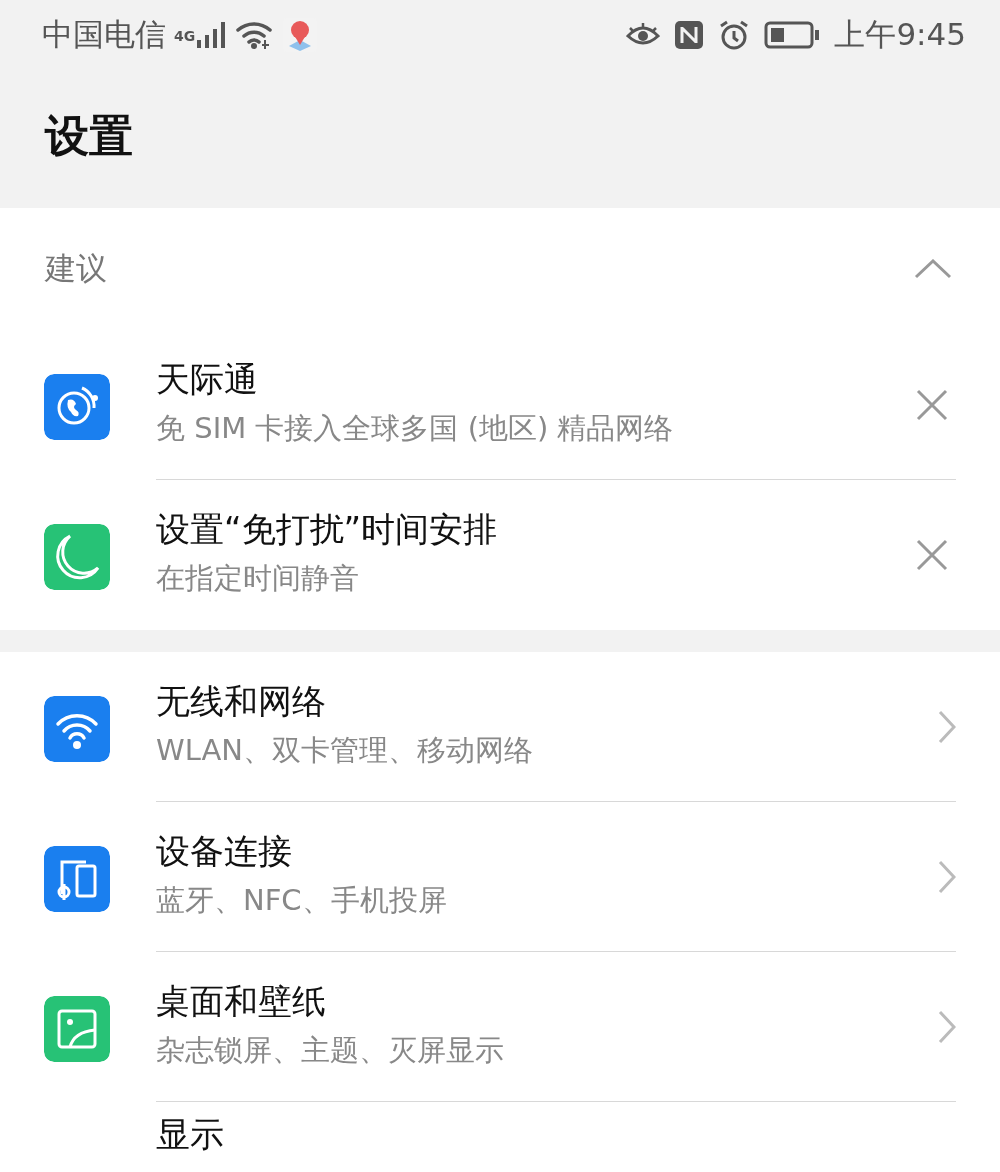  I want to click on page-title: 设置, so click(89, 135).